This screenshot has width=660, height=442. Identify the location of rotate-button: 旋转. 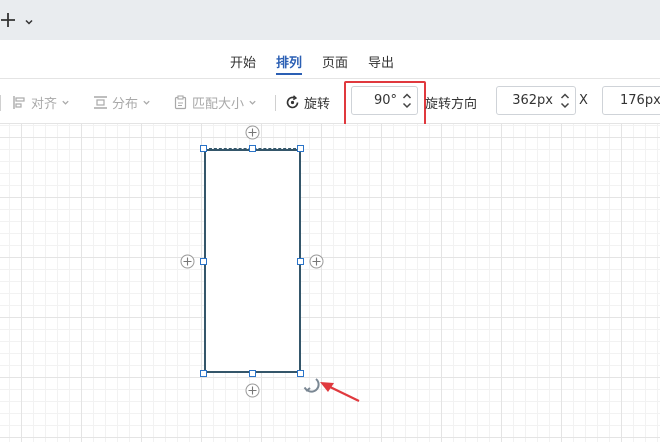
(308, 102).